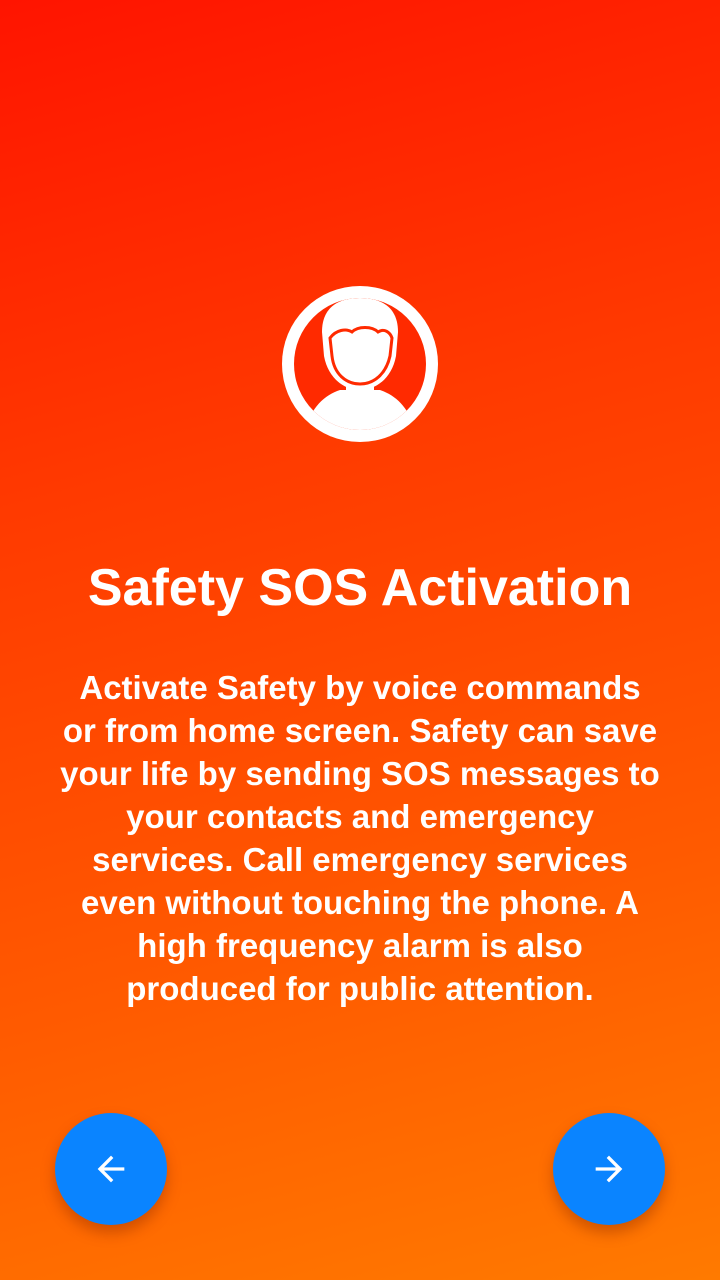 This screenshot has width=720, height=1280. What do you see at coordinates (360, 588) in the screenshot?
I see `page-title: Safety SOS Activation` at bounding box center [360, 588].